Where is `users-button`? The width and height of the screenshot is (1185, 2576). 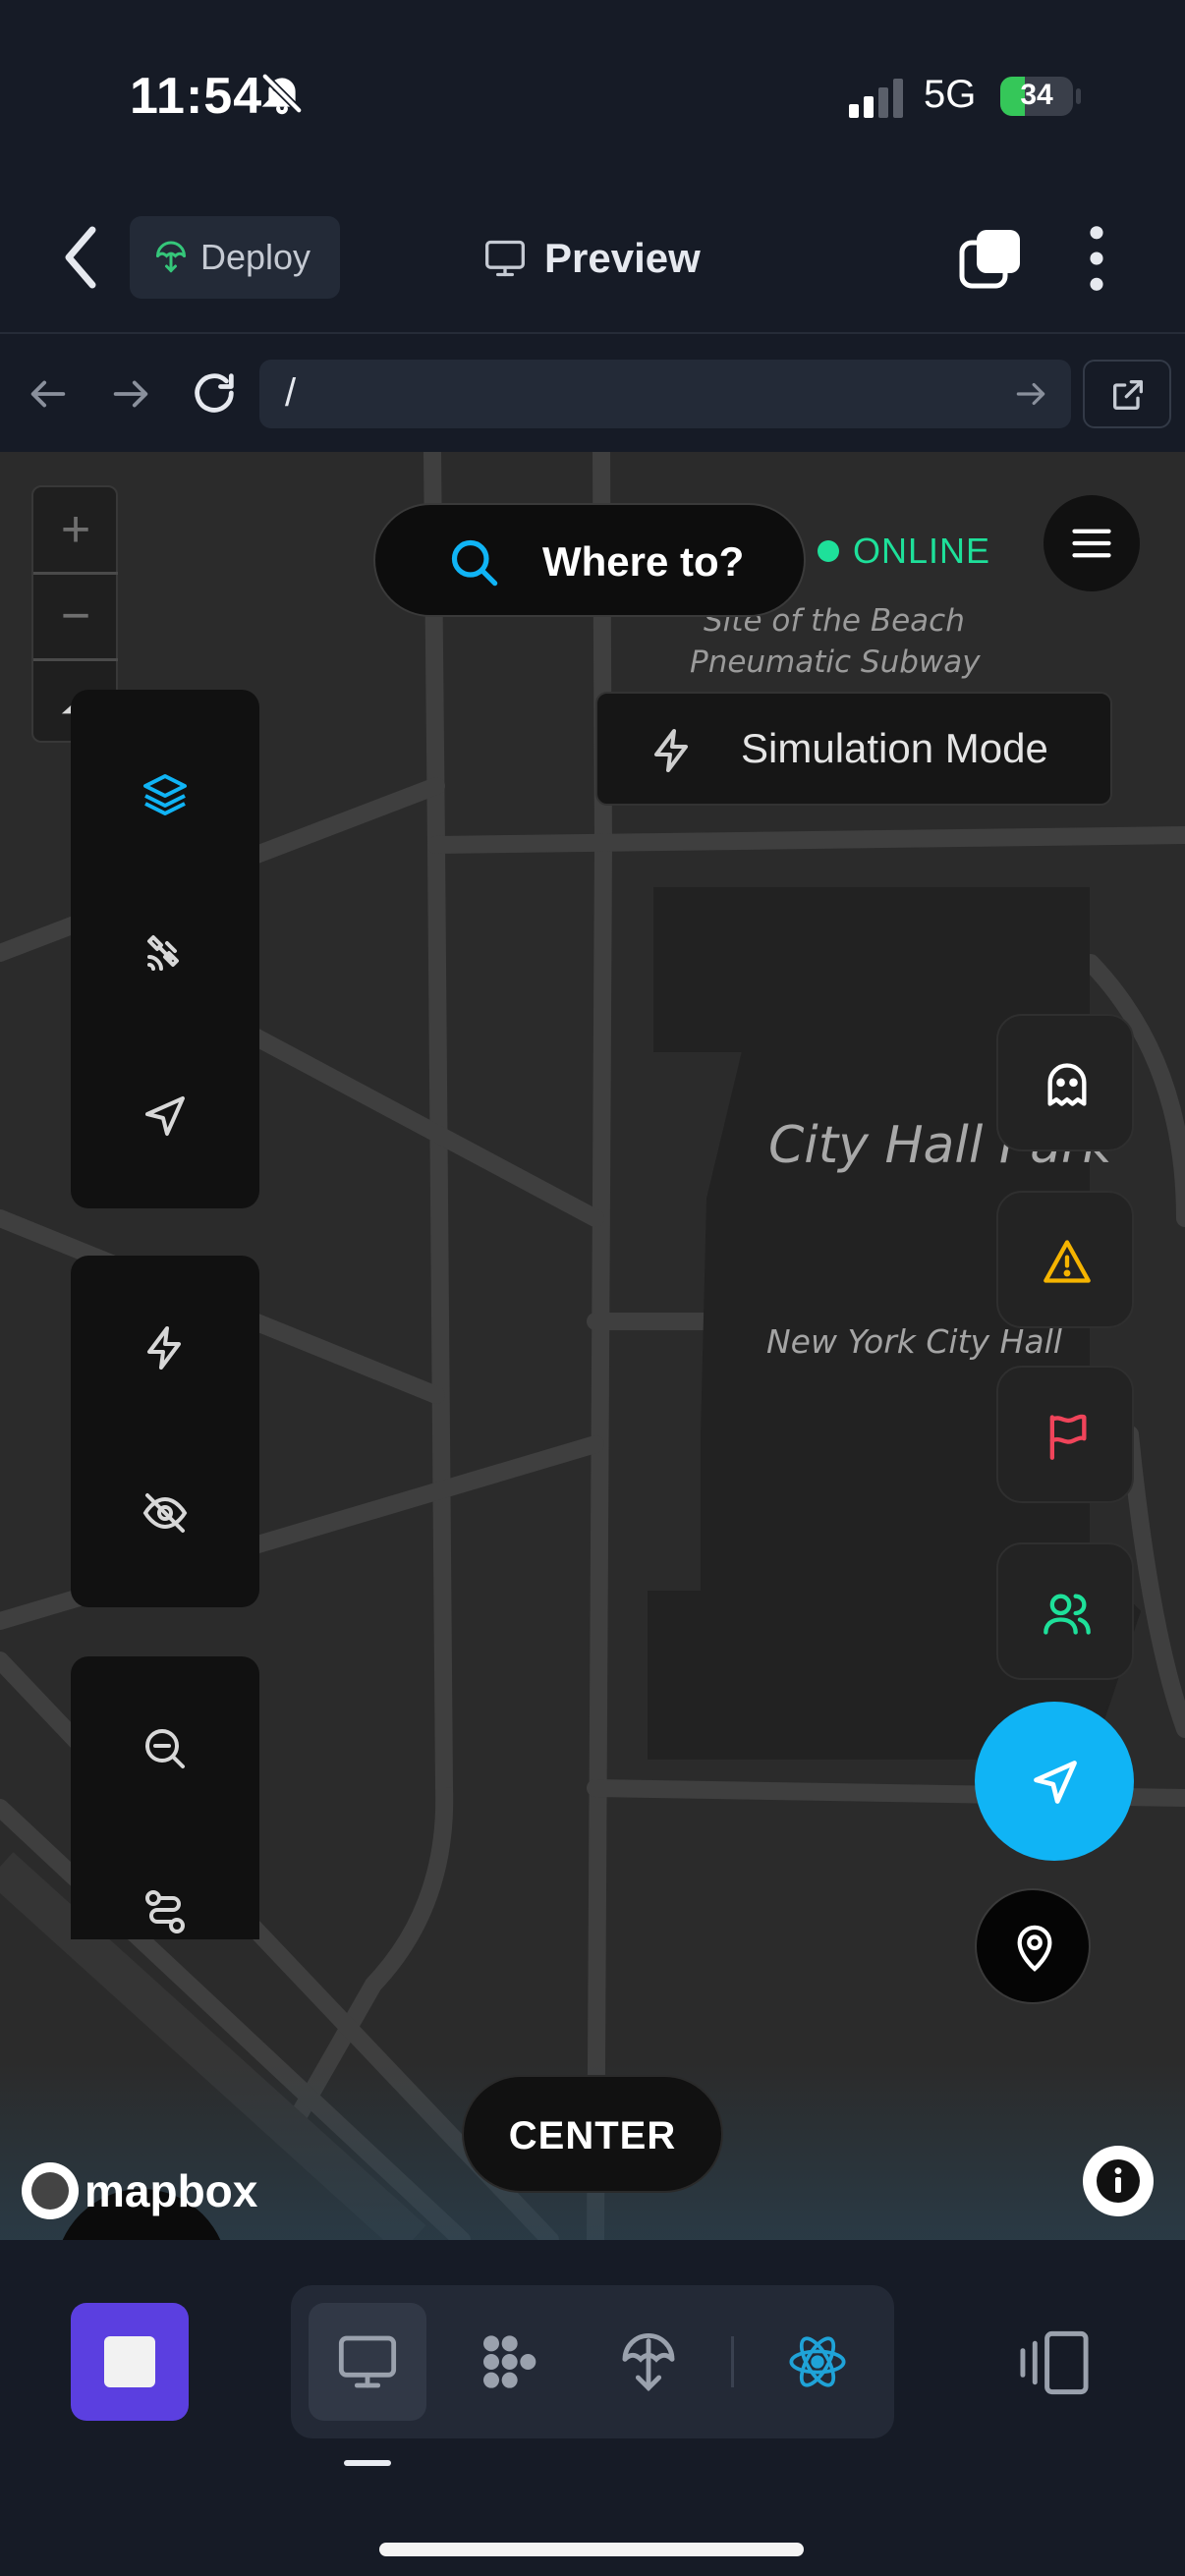
users-button is located at coordinates (1065, 1611).